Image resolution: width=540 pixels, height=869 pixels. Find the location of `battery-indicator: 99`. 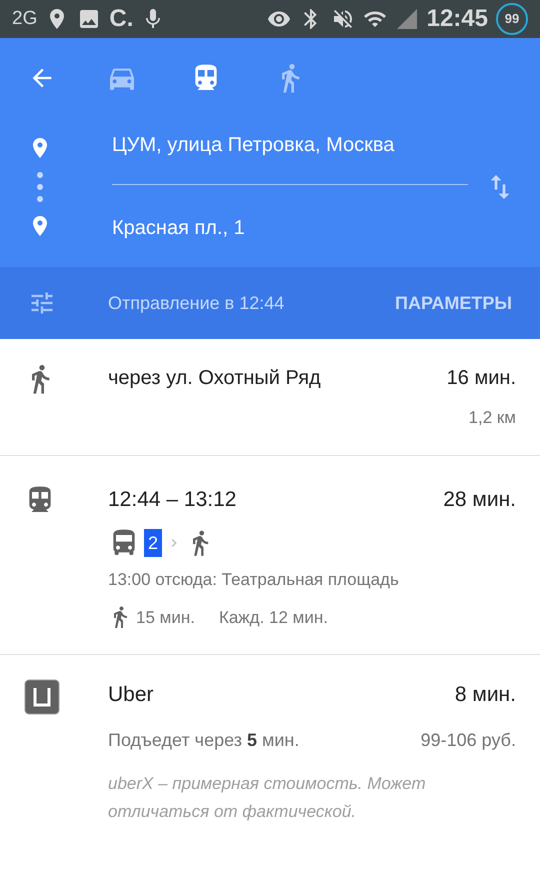

battery-indicator: 99 is located at coordinates (512, 19).